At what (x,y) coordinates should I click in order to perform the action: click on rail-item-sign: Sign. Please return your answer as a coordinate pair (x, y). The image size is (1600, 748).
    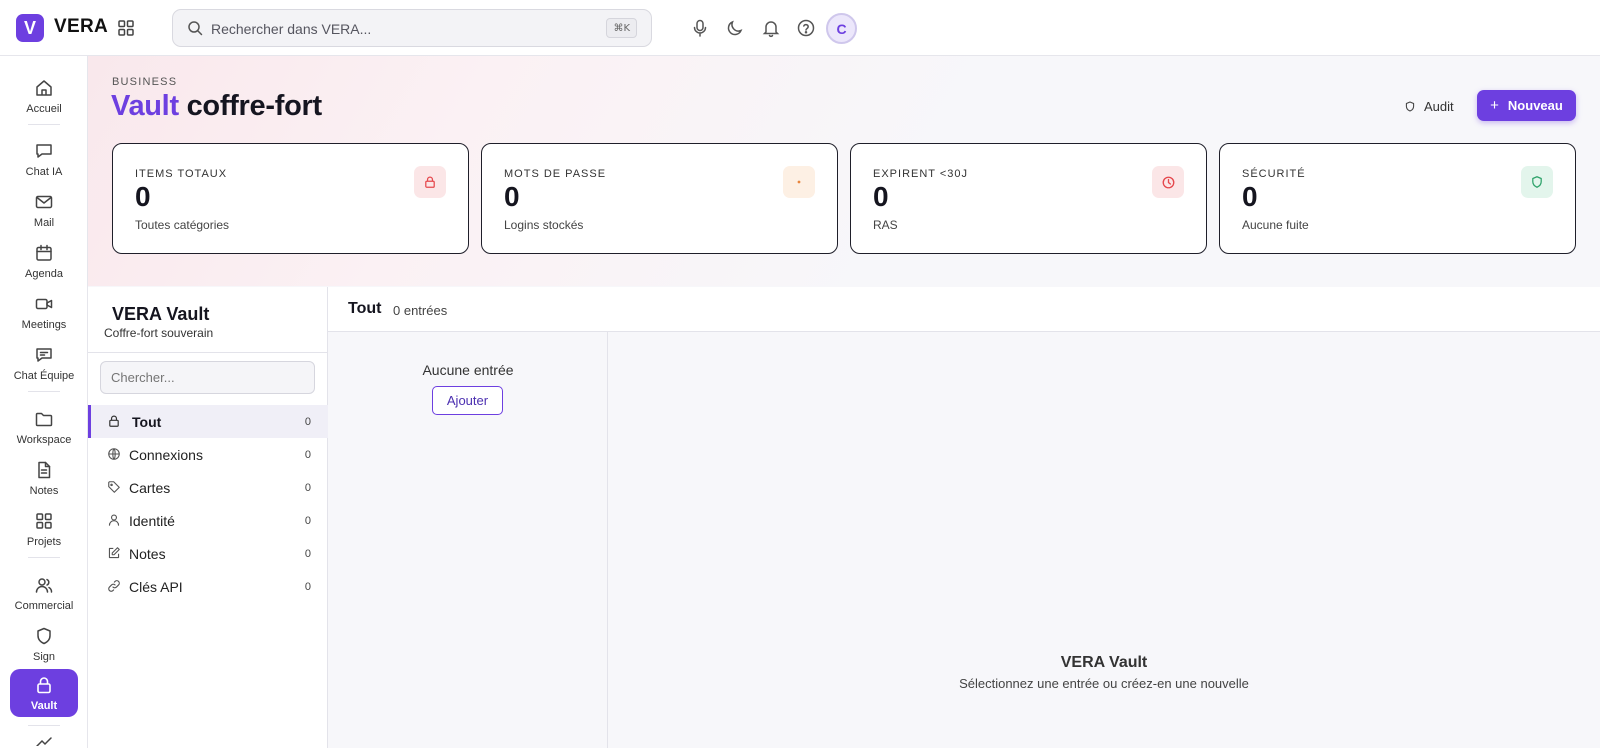
    Looking at the image, I should click on (44, 644).